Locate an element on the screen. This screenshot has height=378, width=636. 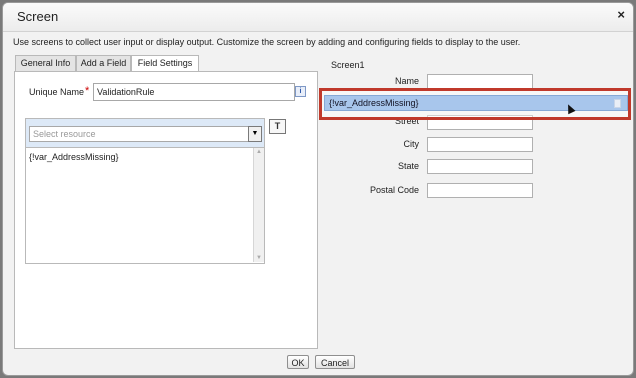
tab-field-settings: Field Settings is located at coordinates (165, 63).